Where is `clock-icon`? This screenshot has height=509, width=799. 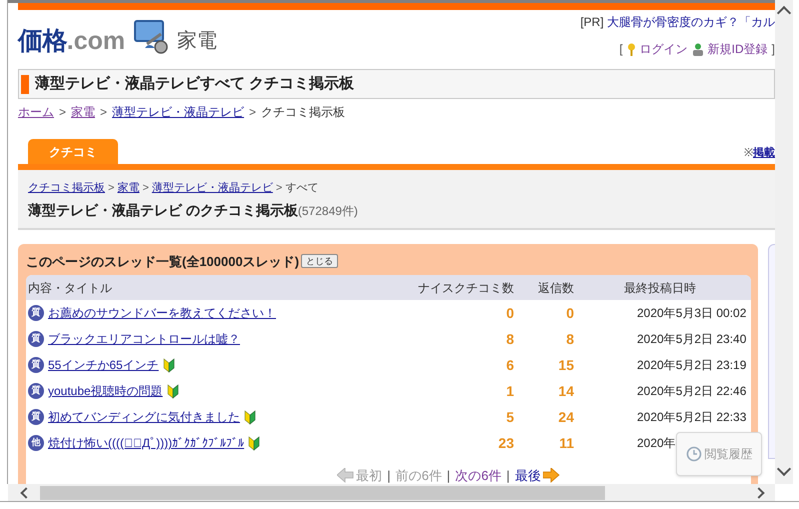 clock-icon is located at coordinates (694, 454).